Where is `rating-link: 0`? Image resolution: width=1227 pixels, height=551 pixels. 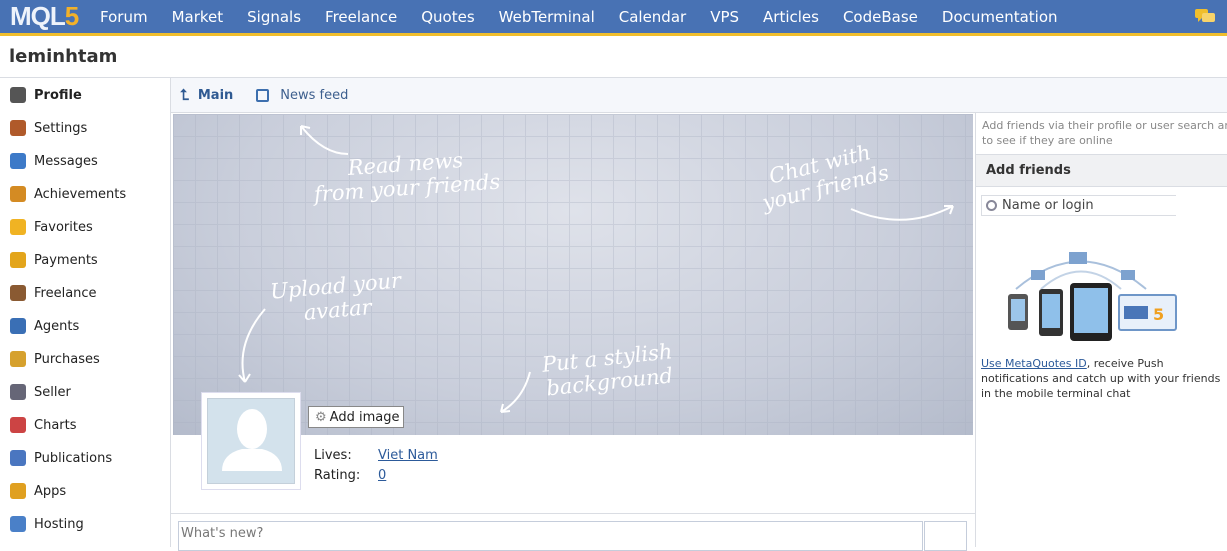
rating-link: 0 is located at coordinates (382, 475).